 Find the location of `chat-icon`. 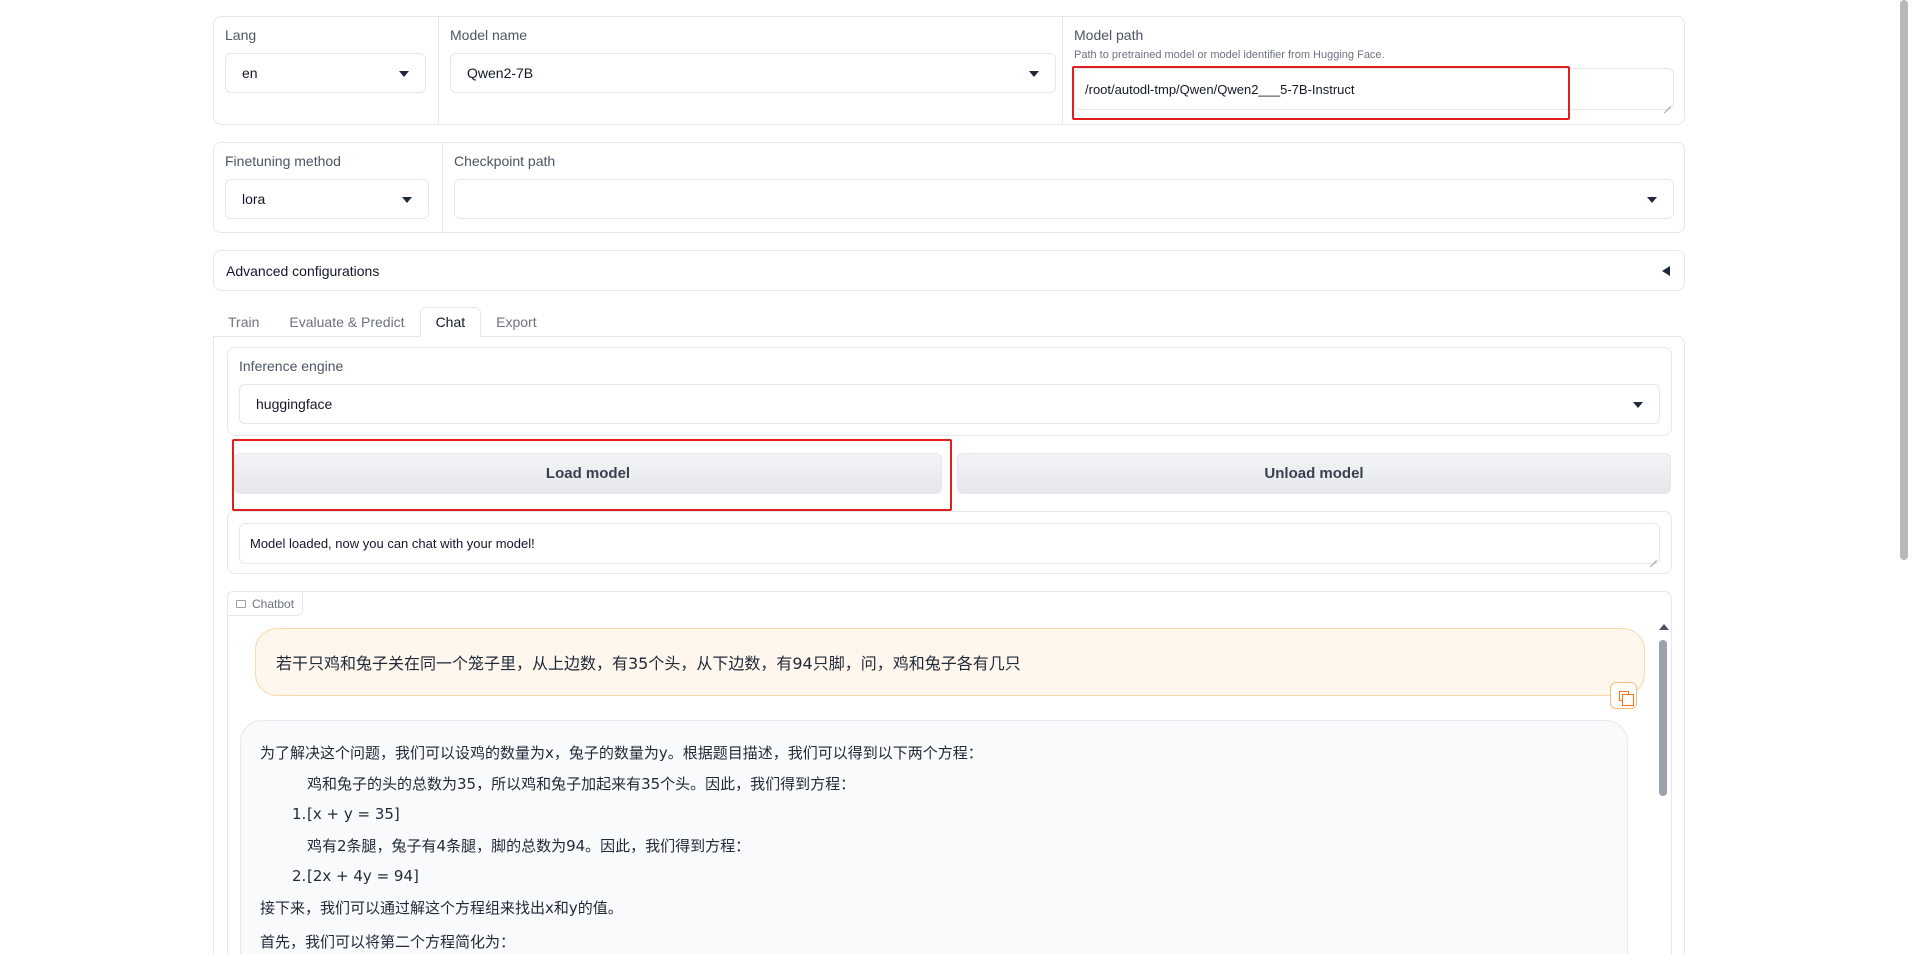

chat-icon is located at coordinates (241, 603).